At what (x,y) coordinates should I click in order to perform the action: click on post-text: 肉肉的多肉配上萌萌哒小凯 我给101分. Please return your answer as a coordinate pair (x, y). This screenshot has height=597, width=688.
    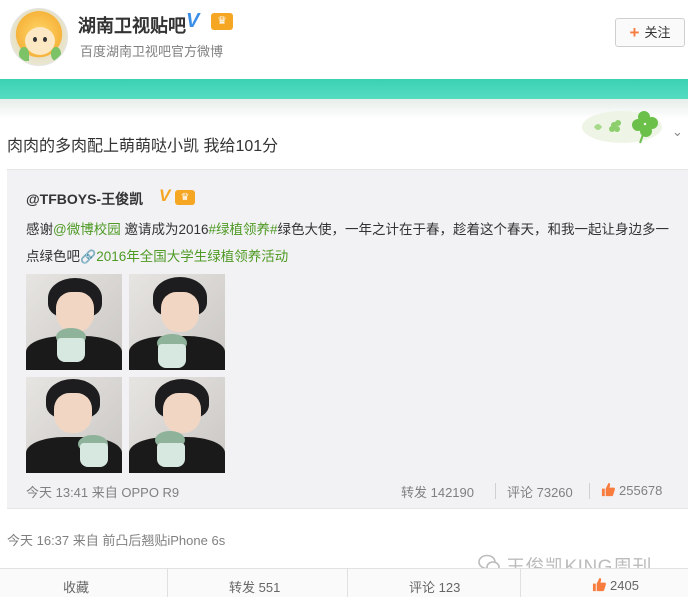
    Looking at the image, I should click on (143, 146).